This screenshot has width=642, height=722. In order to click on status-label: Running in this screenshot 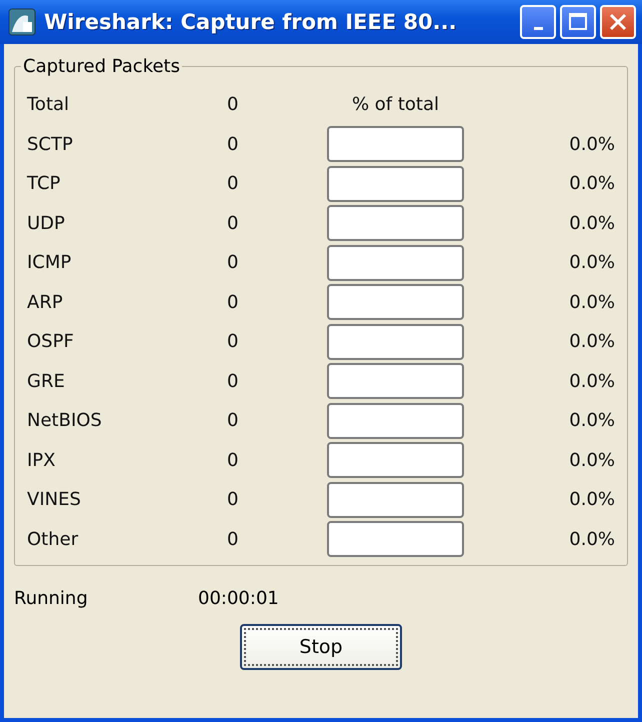, I will do `click(51, 598)`.